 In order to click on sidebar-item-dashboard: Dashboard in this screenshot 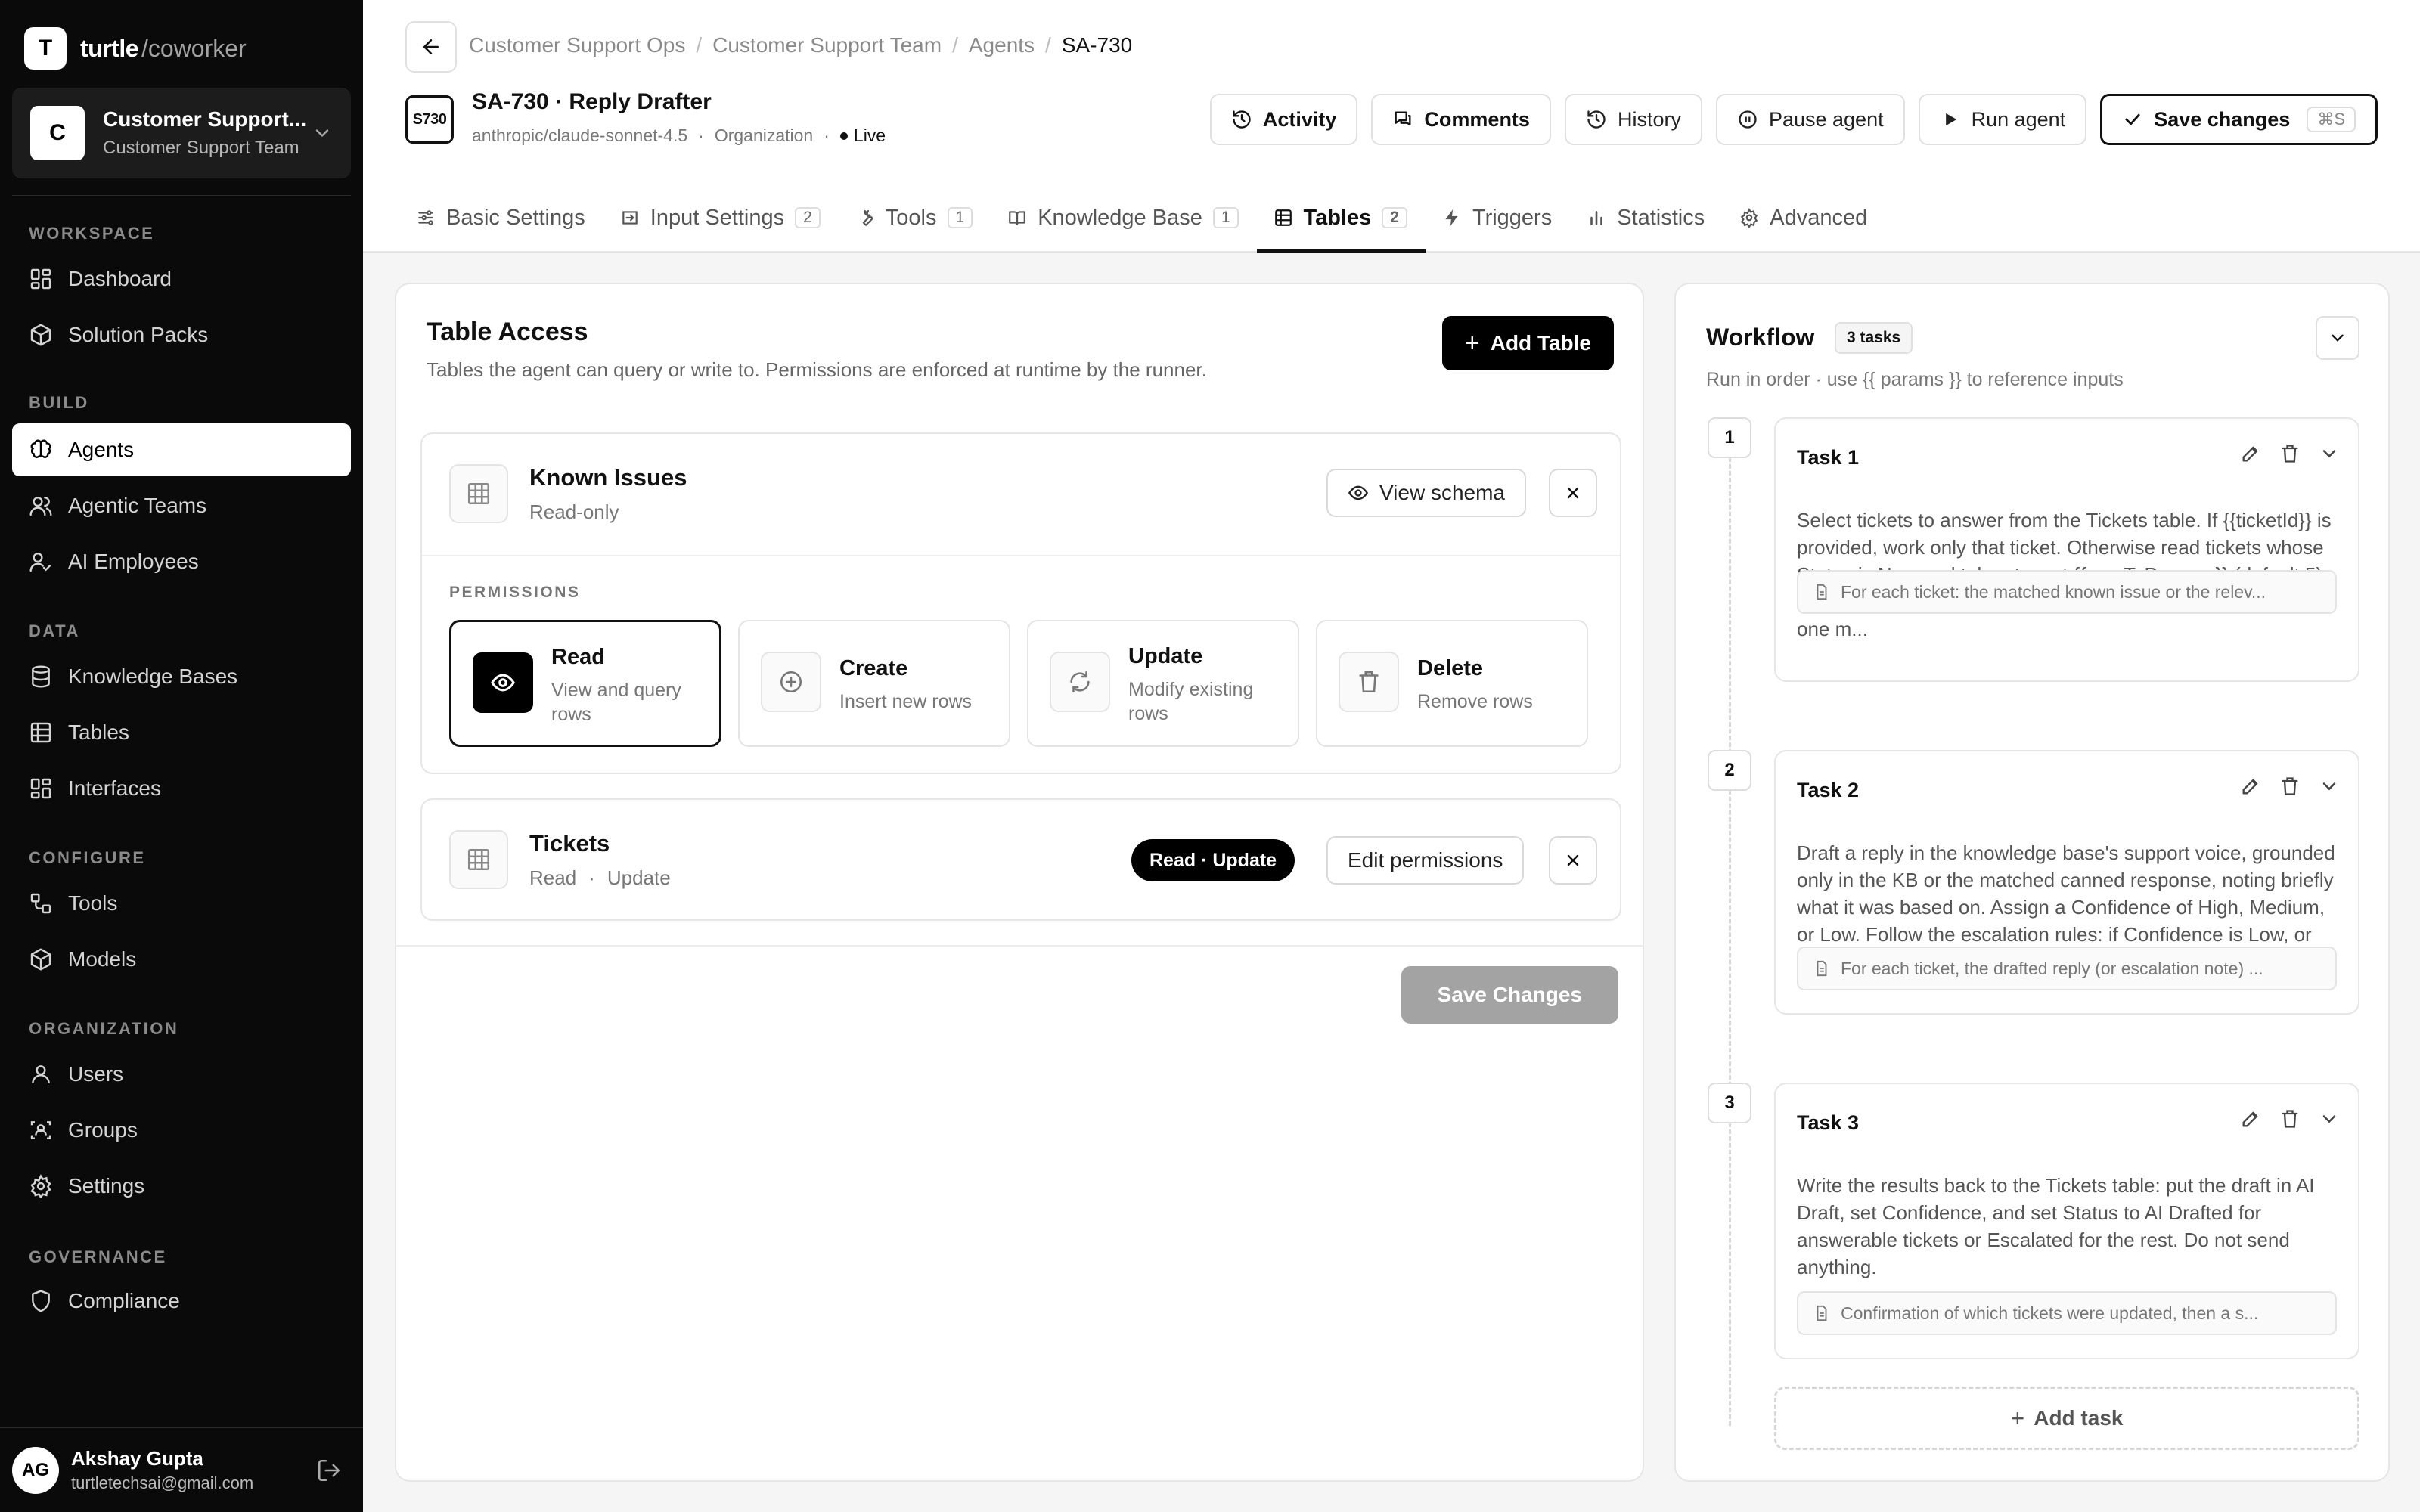, I will do `click(181, 279)`.